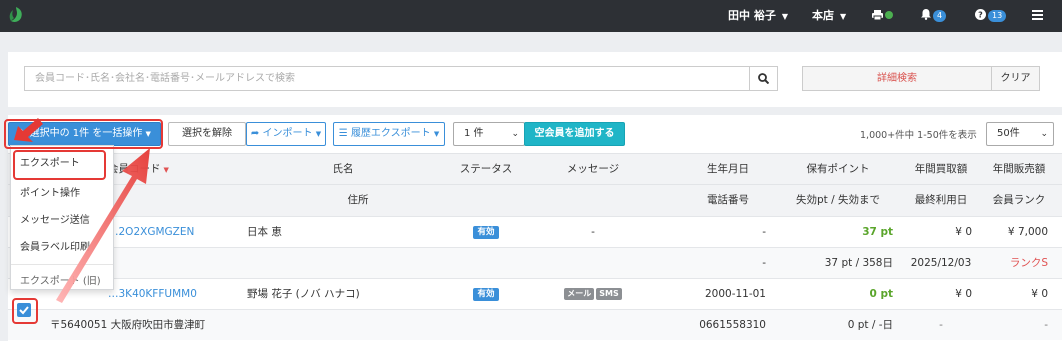 This screenshot has height=341, width=1062. I want to click on printer-status, so click(882, 16).